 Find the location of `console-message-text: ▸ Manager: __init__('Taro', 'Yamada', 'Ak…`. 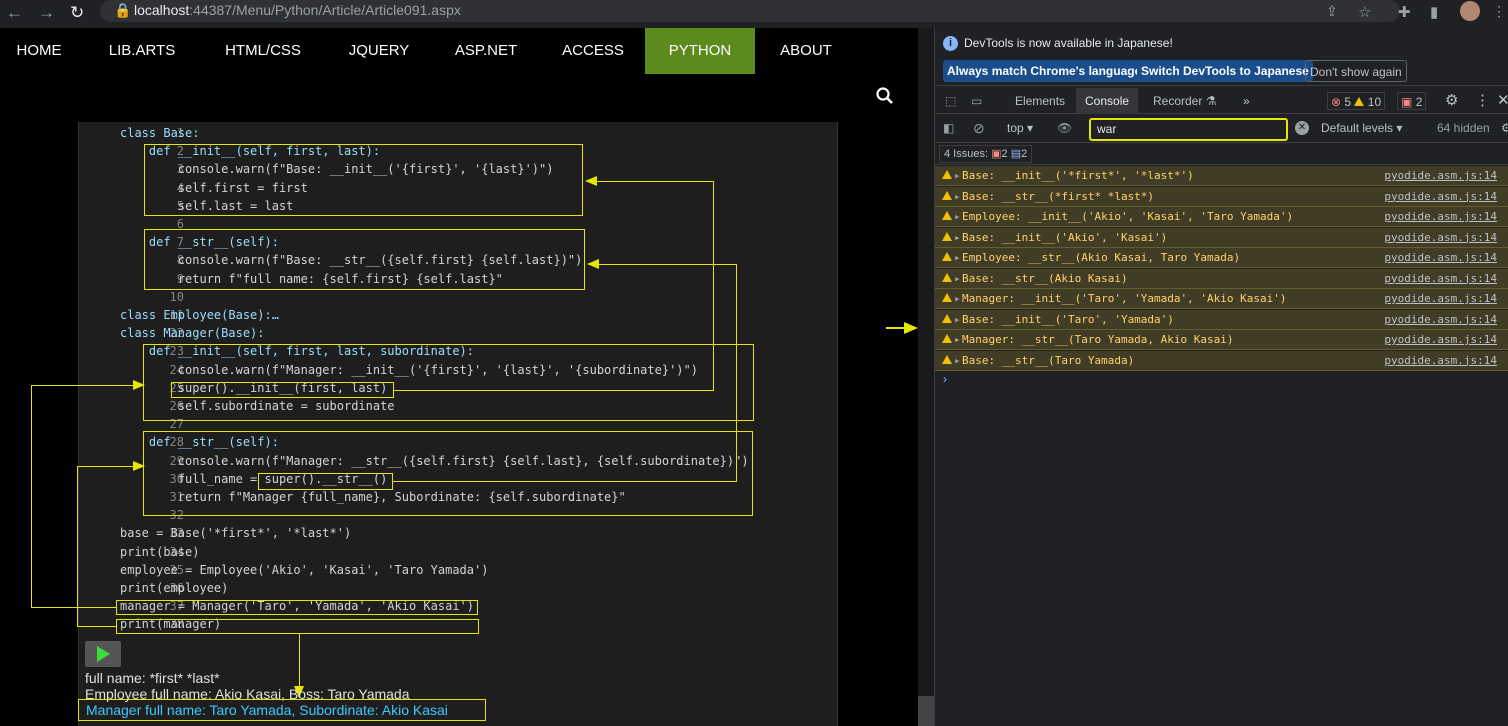

console-message-text: ▸ Manager: __init__('Taro', 'Yamada', 'Ak… is located at coordinates (1120, 299).